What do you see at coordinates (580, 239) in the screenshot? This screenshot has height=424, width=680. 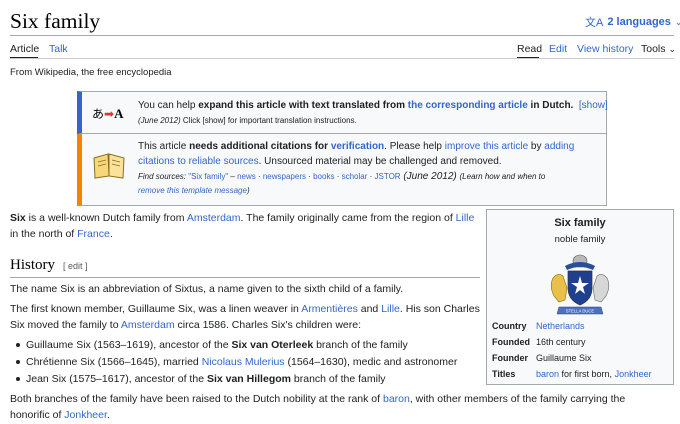 I see `infobox-subtitle: noble family` at bounding box center [580, 239].